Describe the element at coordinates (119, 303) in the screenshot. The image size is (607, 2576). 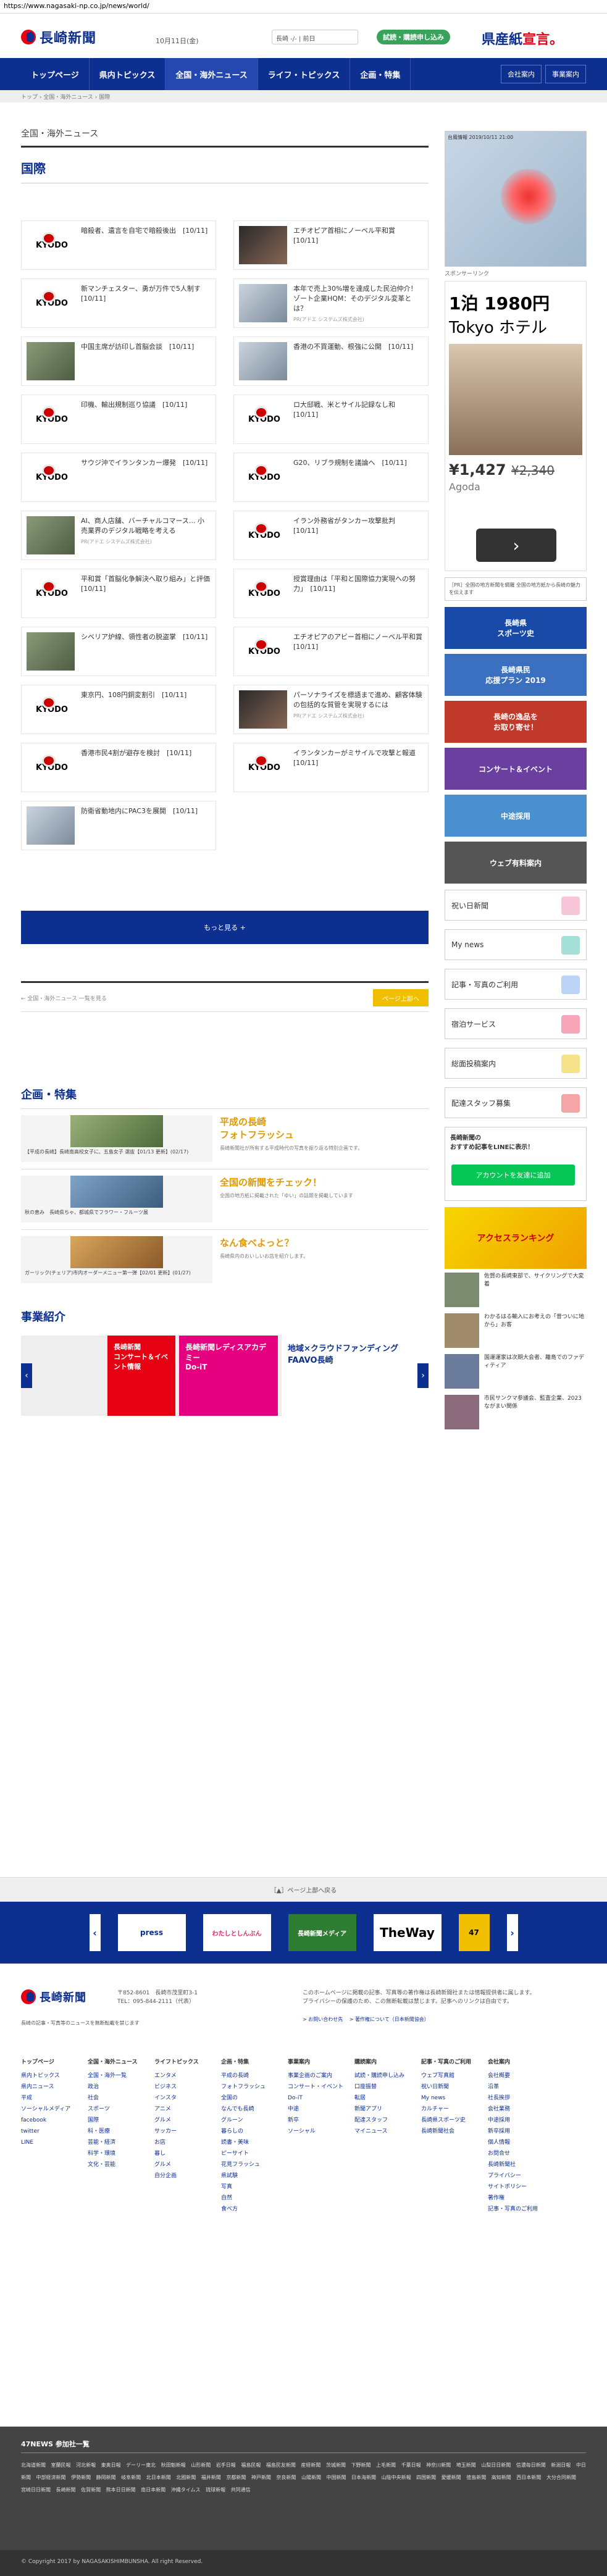
I see `article-card: KYODO 新マンチェスター、勇が万件で5人制す [10/11]` at that location.